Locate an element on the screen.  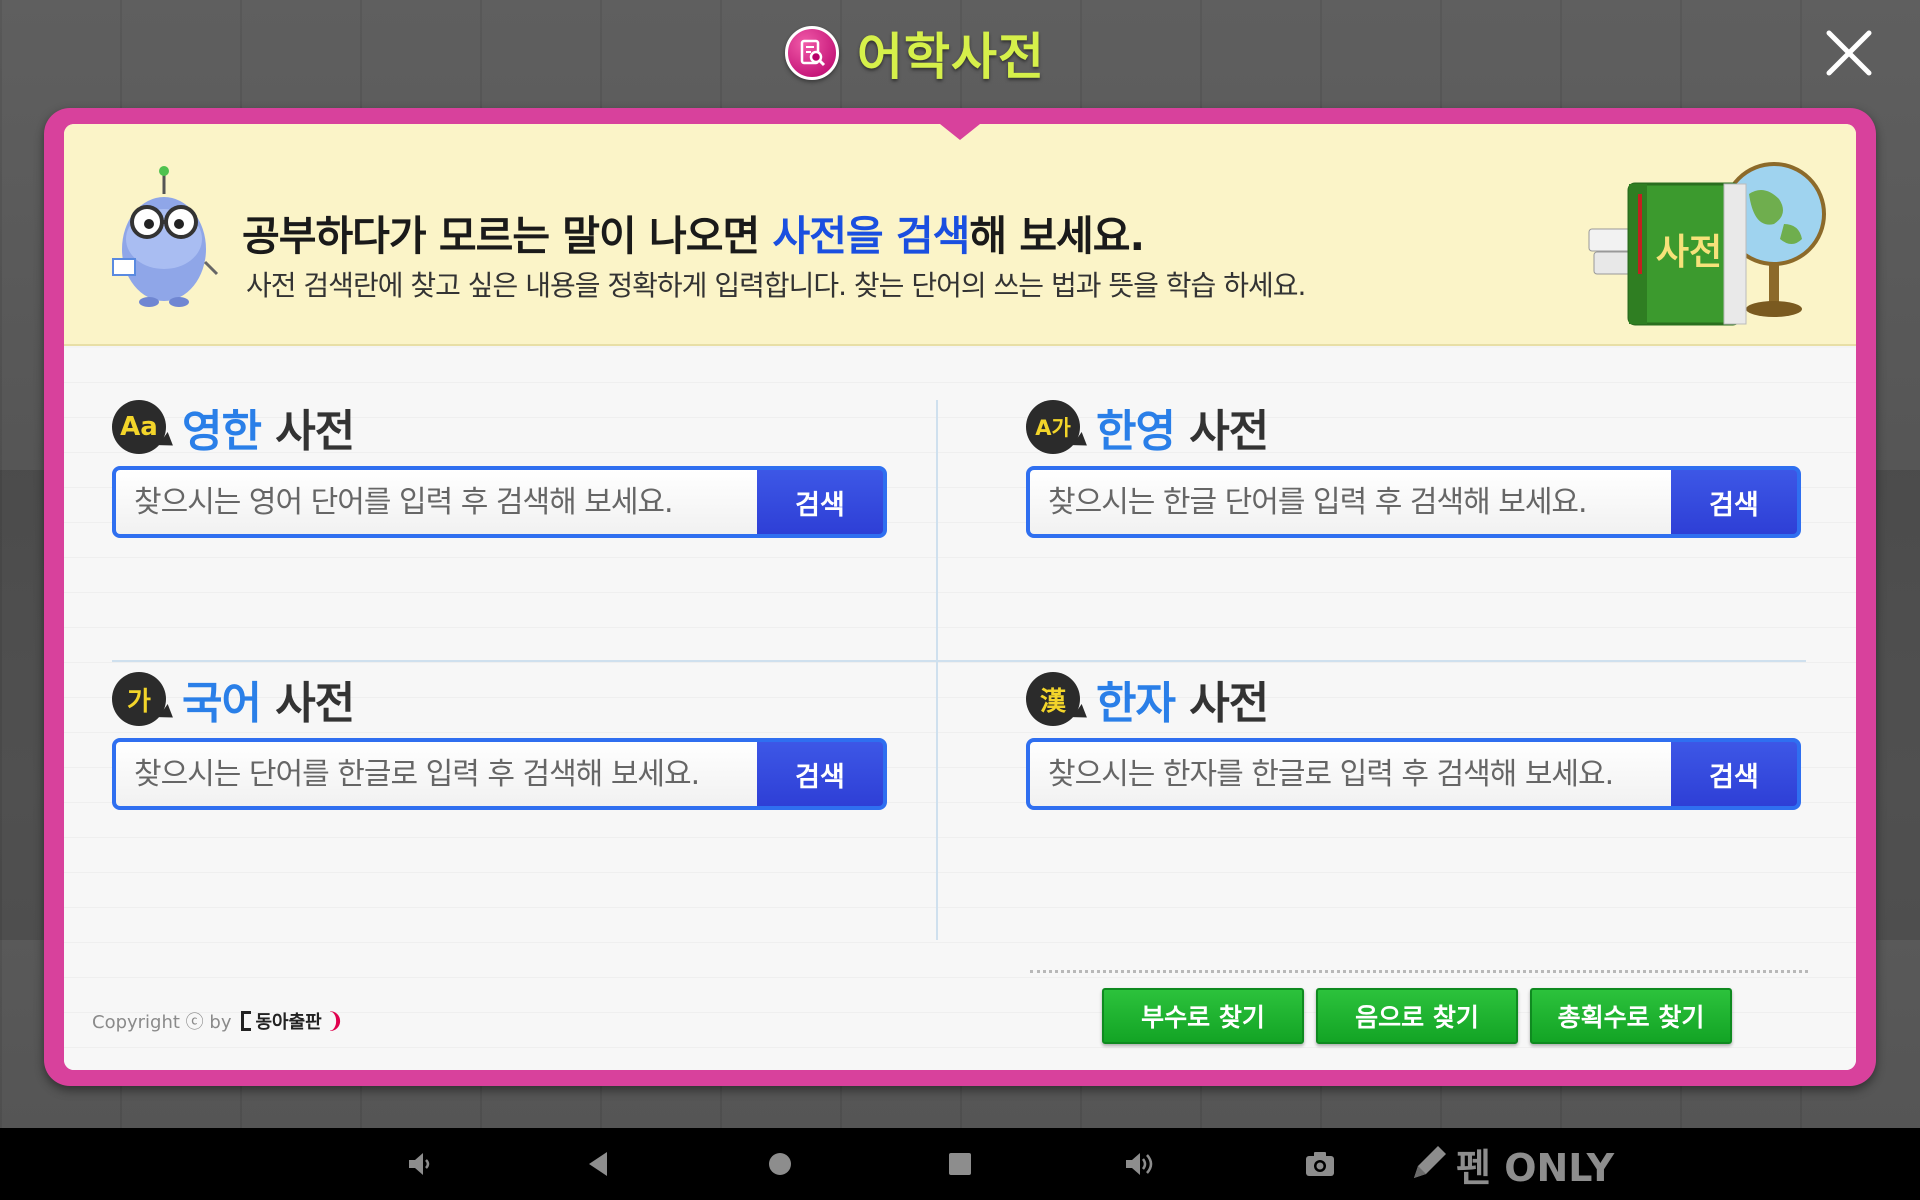
publisher-logo: 동아출판 ❩ is located at coordinates (292, 1021).